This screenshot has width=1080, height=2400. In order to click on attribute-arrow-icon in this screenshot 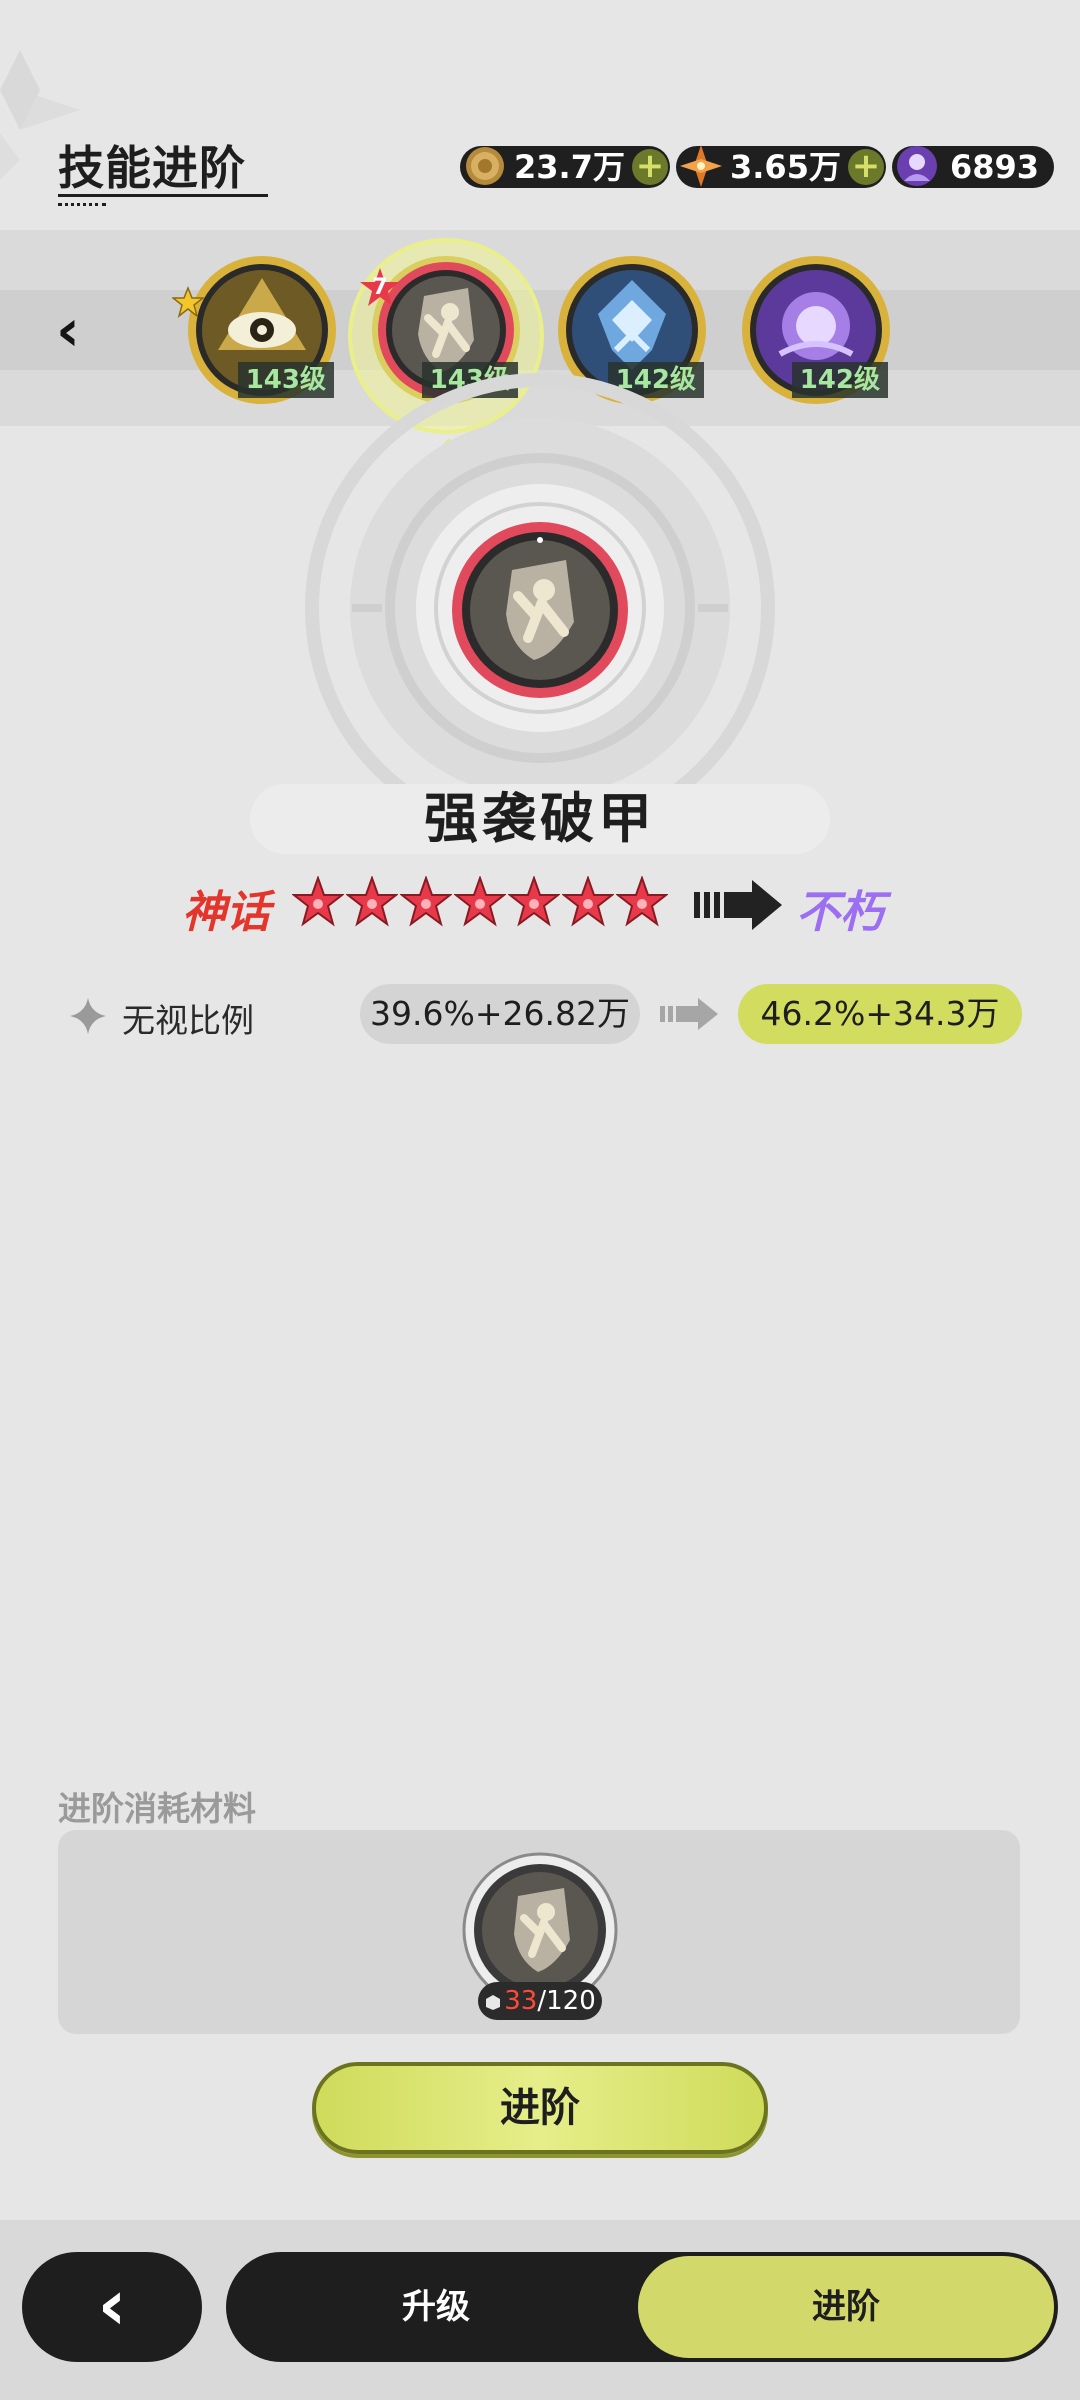, I will do `click(689, 1014)`.